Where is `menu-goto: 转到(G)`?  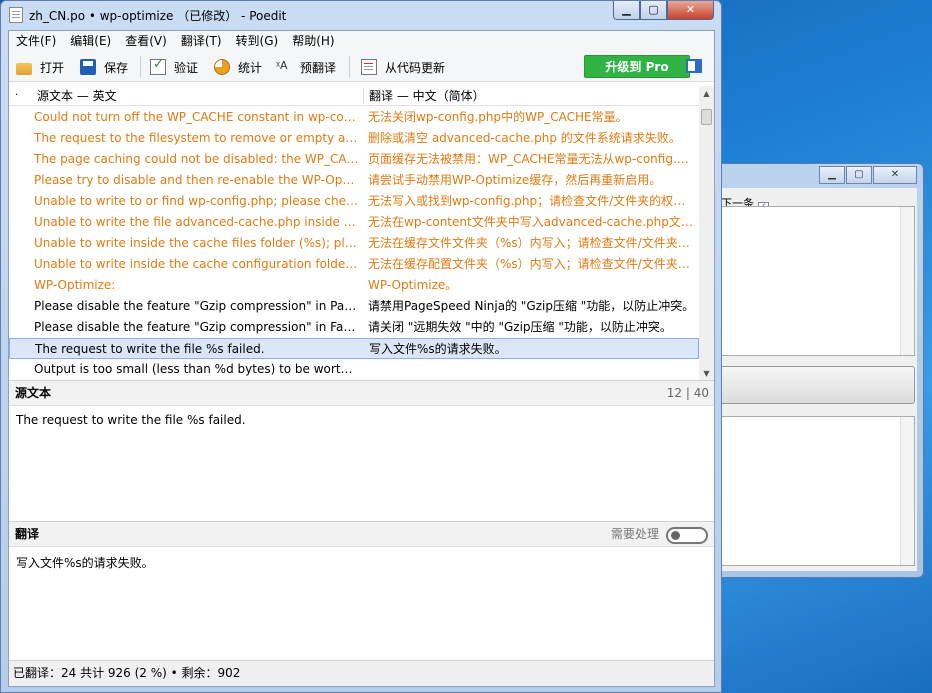 menu-goto: 转到(G) is located at coordinates (257, 41).